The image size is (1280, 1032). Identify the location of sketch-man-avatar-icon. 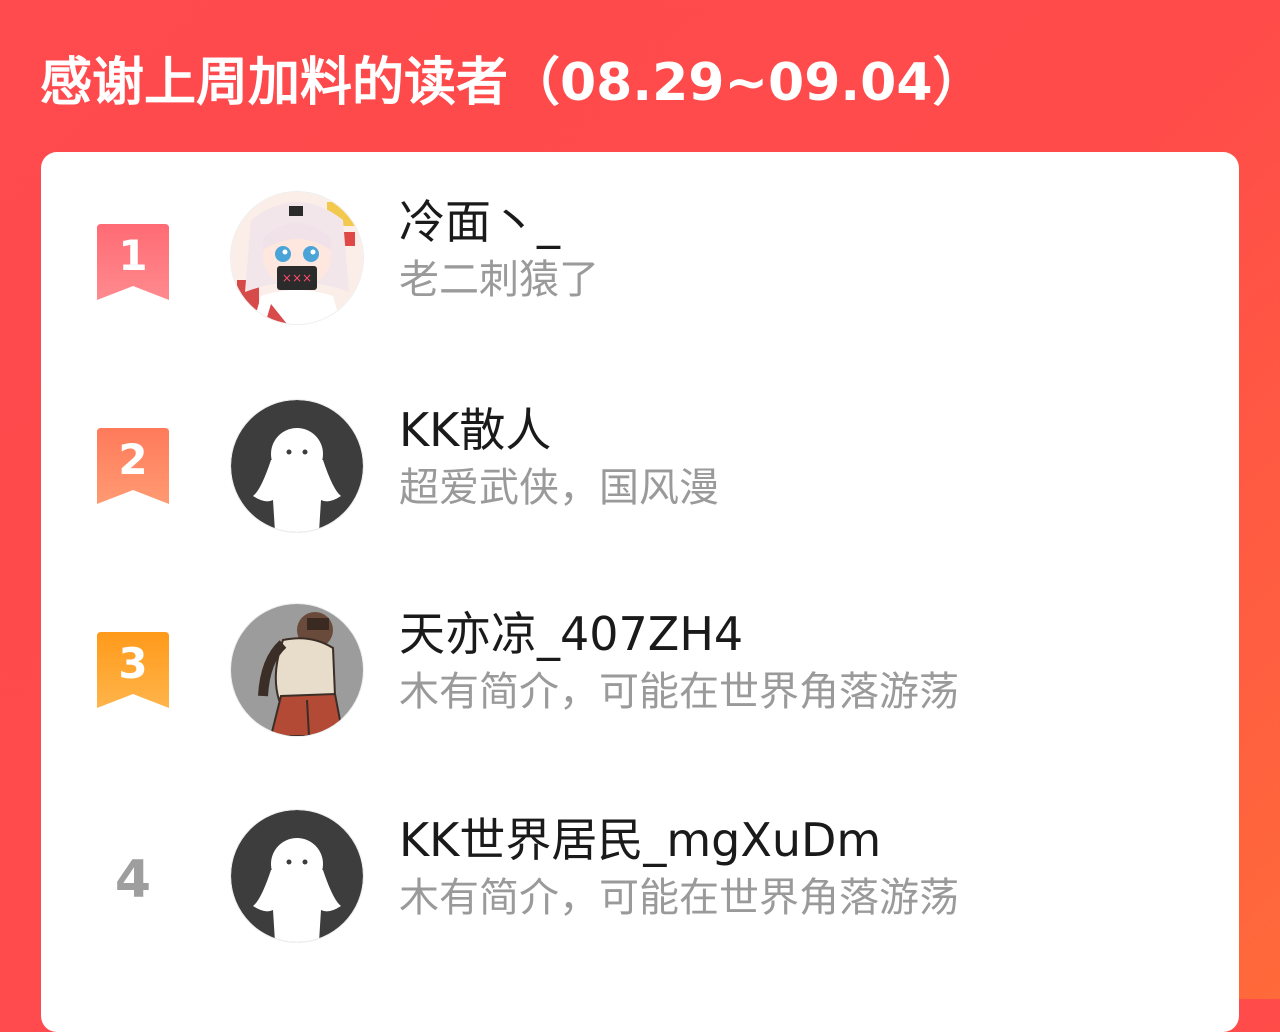
(297, 670).